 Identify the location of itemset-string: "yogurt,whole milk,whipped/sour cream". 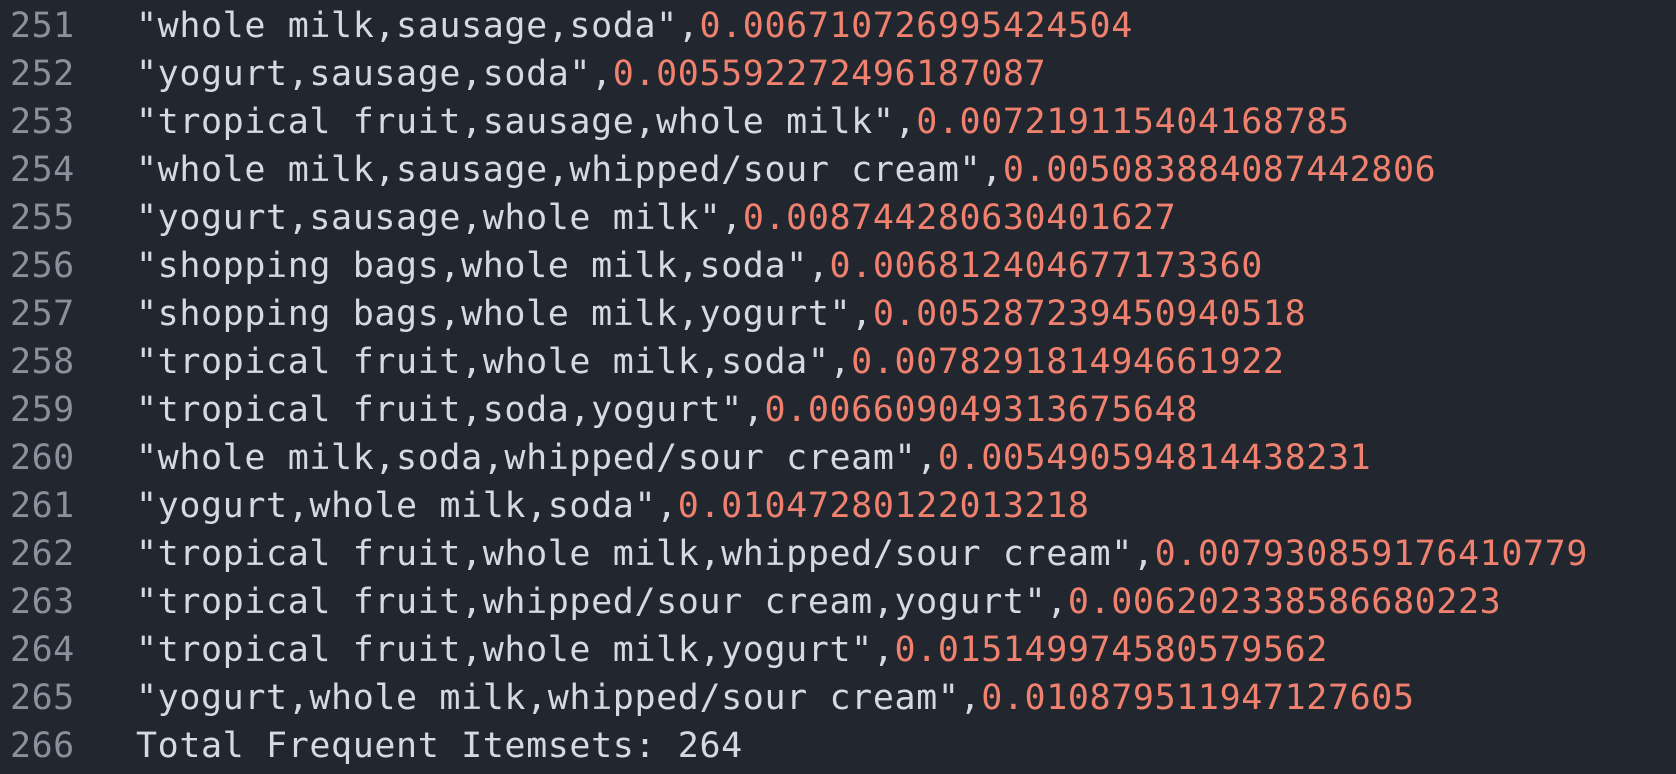
(548, 698).